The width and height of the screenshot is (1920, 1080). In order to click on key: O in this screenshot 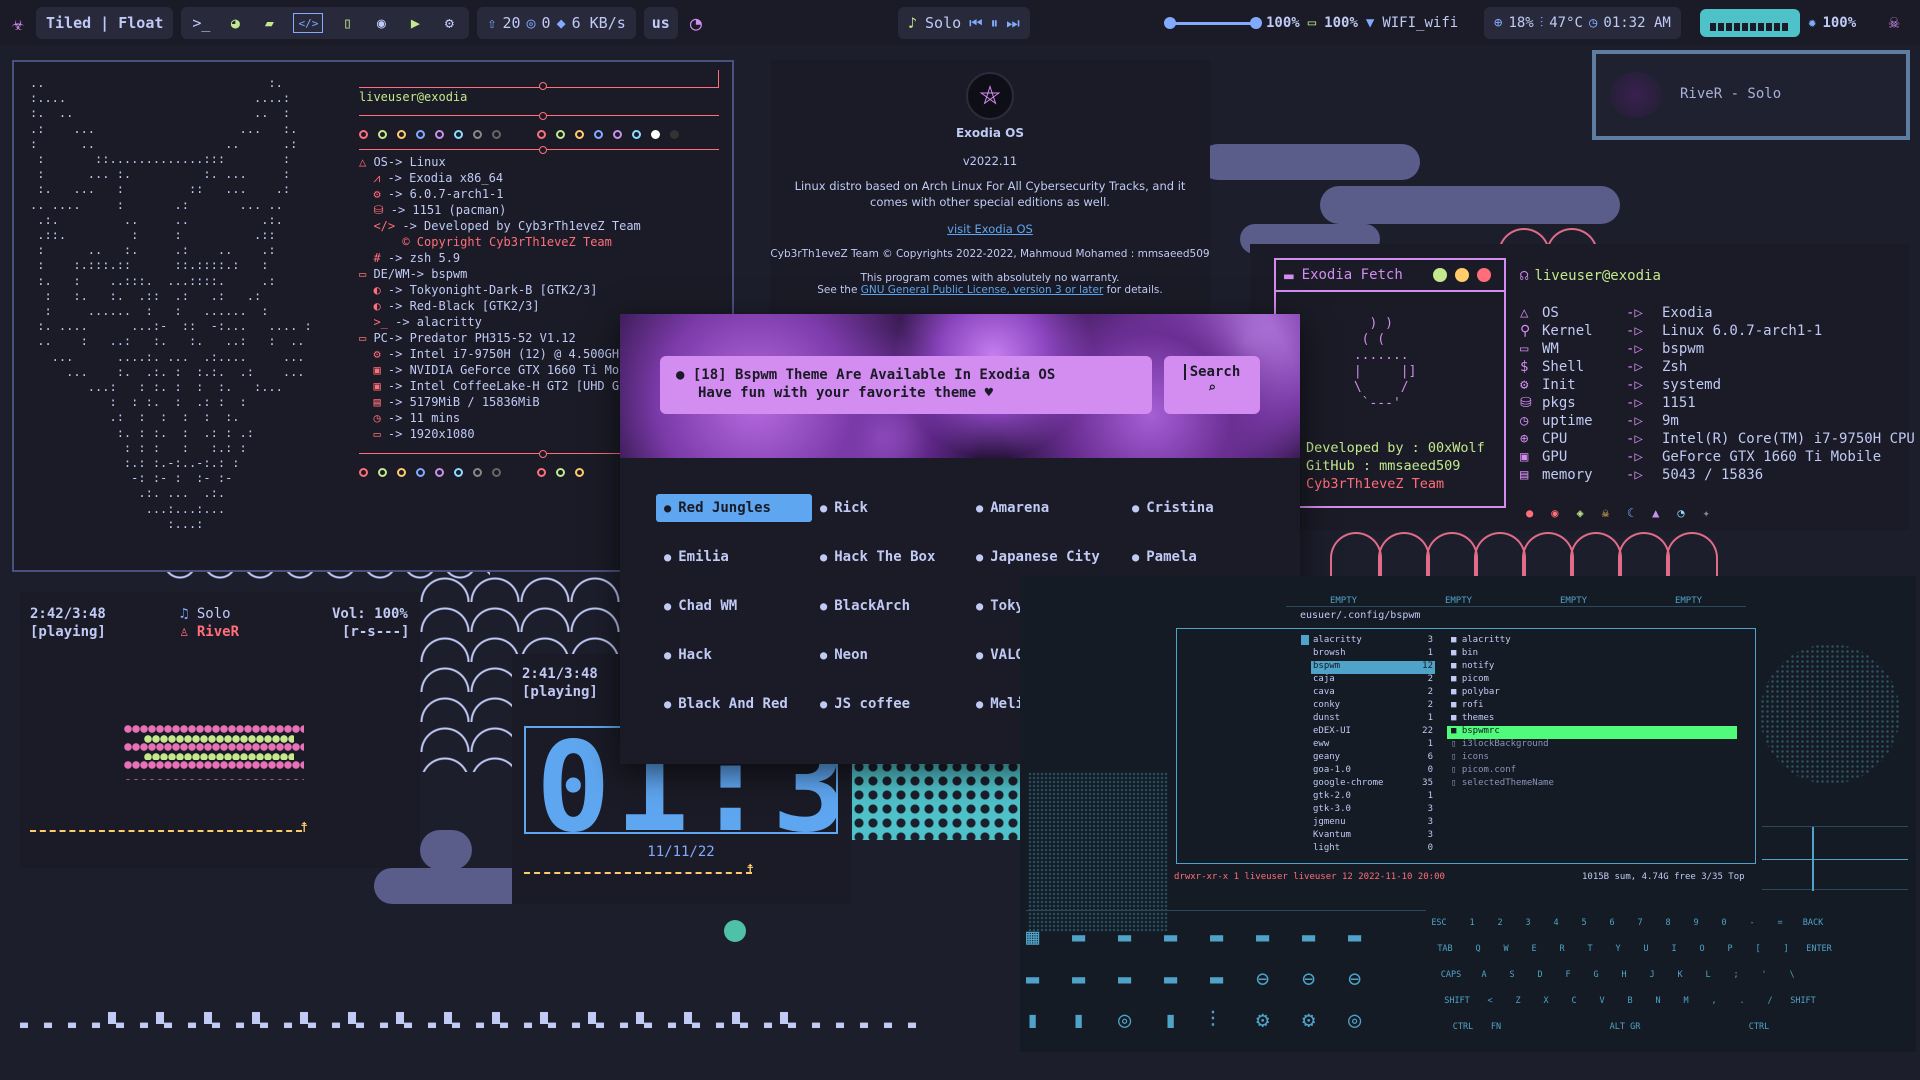, I will do `click(1702, 949)`.